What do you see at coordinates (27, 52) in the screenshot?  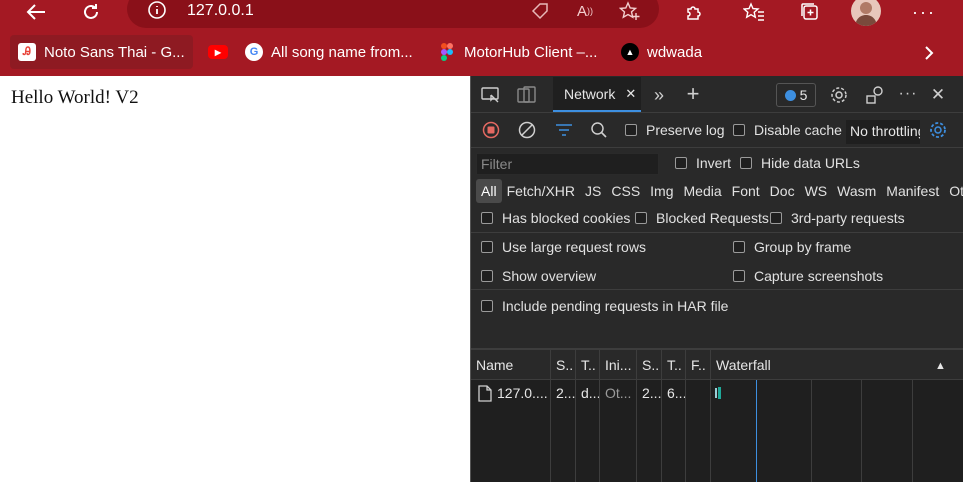 I see `google-fonts-icon: Ꭿ` at bounding box center [27, 52].